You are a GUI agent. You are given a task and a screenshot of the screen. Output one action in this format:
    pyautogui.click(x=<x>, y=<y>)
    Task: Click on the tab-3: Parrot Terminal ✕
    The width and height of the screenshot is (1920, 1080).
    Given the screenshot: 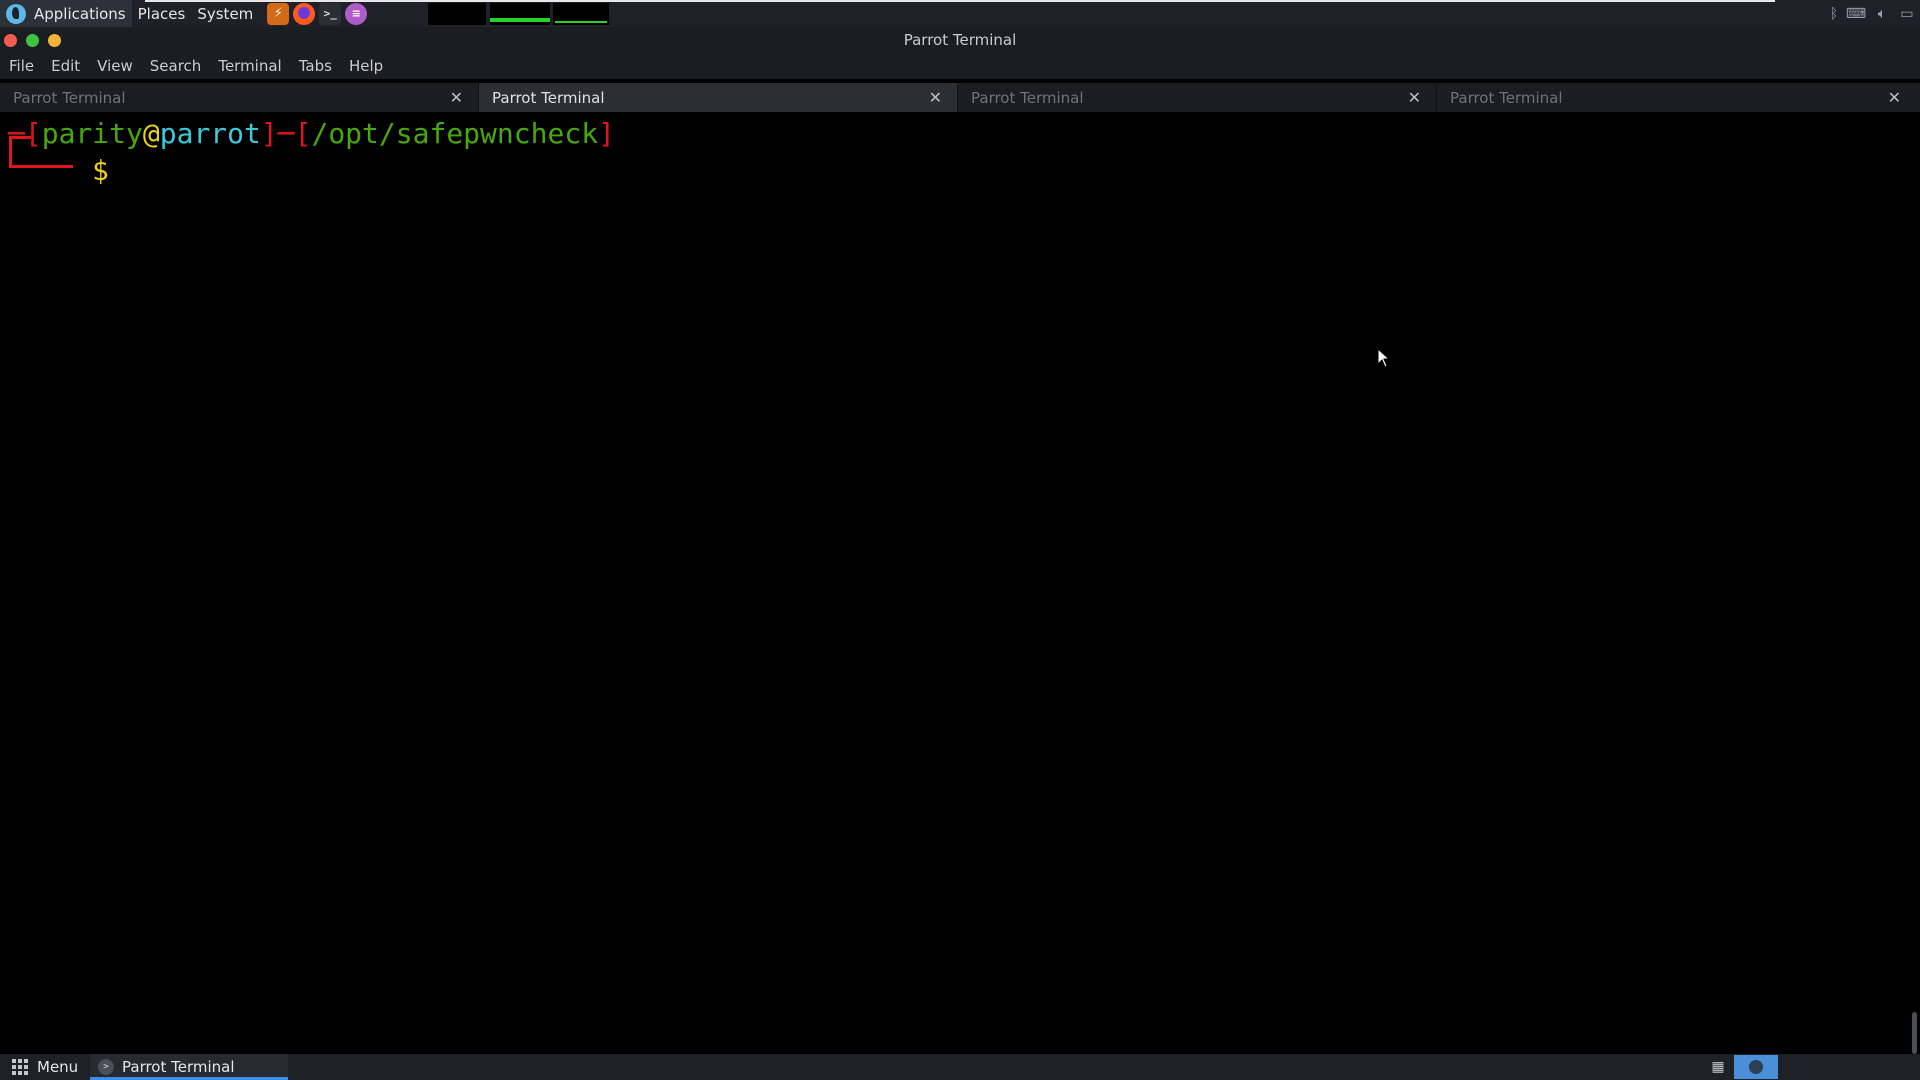 What is the action you would take?
    pyautogui.click(x=1197, y=97)
    